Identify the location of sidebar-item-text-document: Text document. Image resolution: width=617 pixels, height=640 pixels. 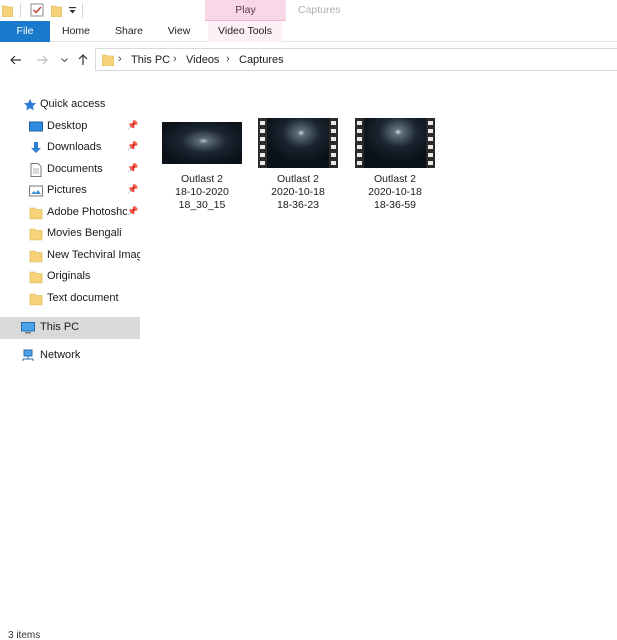
(70, 299).